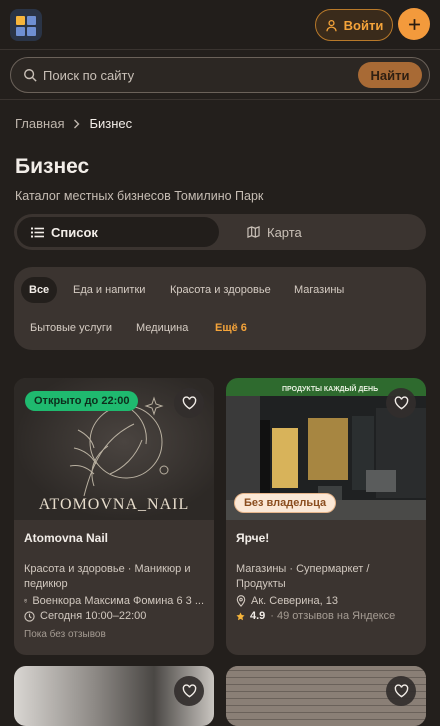 Image resolution: width=440 pixels, height=726 pixels. What do you see at coordinates (253, 232) in the screenshot?
I see `map-icon` at bounding box center [253, 232].